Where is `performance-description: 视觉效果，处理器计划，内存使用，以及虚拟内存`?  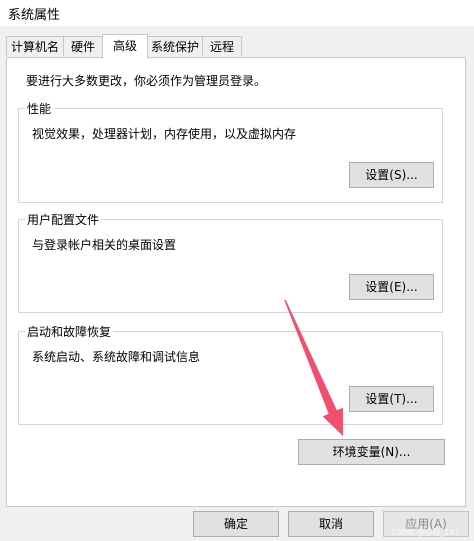 performance-description: 视觉效果，处理器计划，内存使用，以及虚拟内存 is located at coordinates (164, 134).